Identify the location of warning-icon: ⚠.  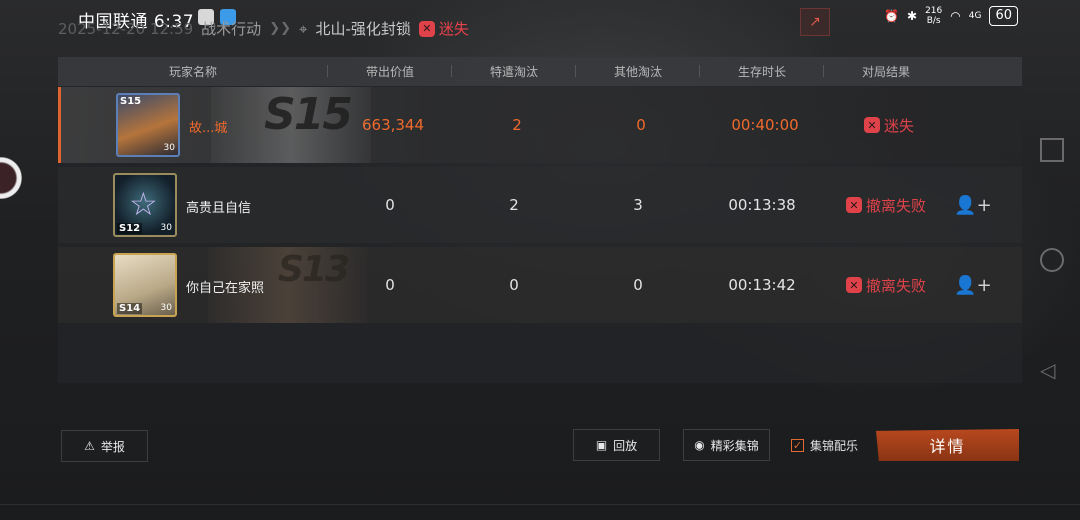
(89, 446).